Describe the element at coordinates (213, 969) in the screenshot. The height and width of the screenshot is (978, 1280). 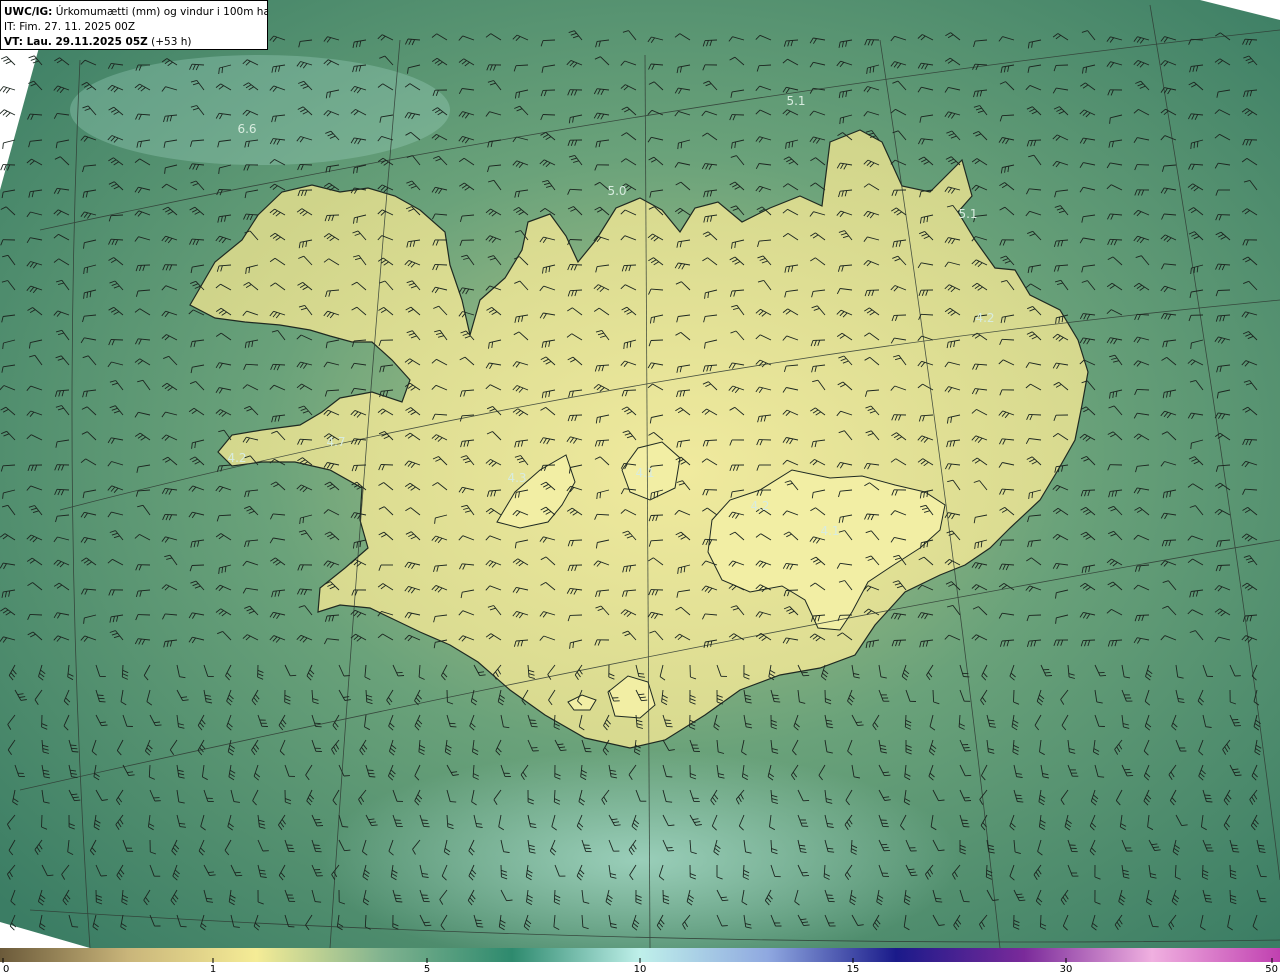
I see `colorbar-tick-label: 1` at that location.